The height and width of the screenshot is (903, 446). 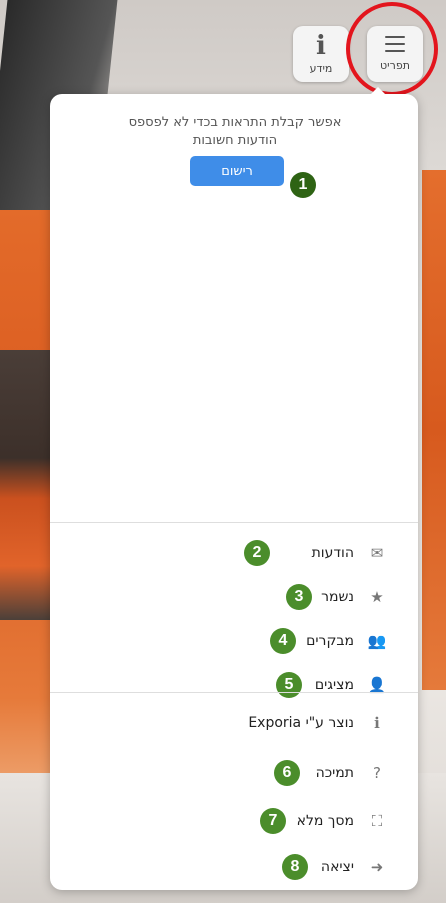 What do you see at coordinates (283, 641) in the screenshot?
I see `step-badge-4: 4` at bounding box center [283, 641].